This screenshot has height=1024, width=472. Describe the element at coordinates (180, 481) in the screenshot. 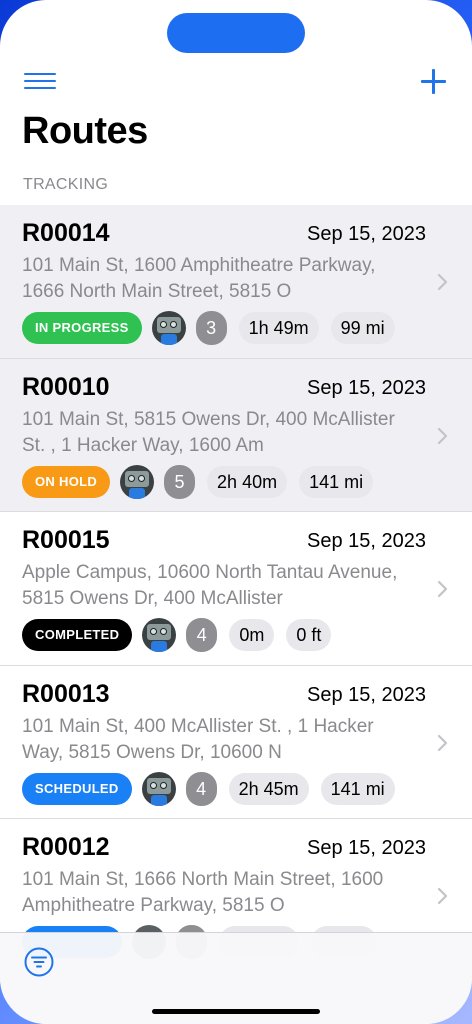

I see `stops-count-badge: 5` at that location.